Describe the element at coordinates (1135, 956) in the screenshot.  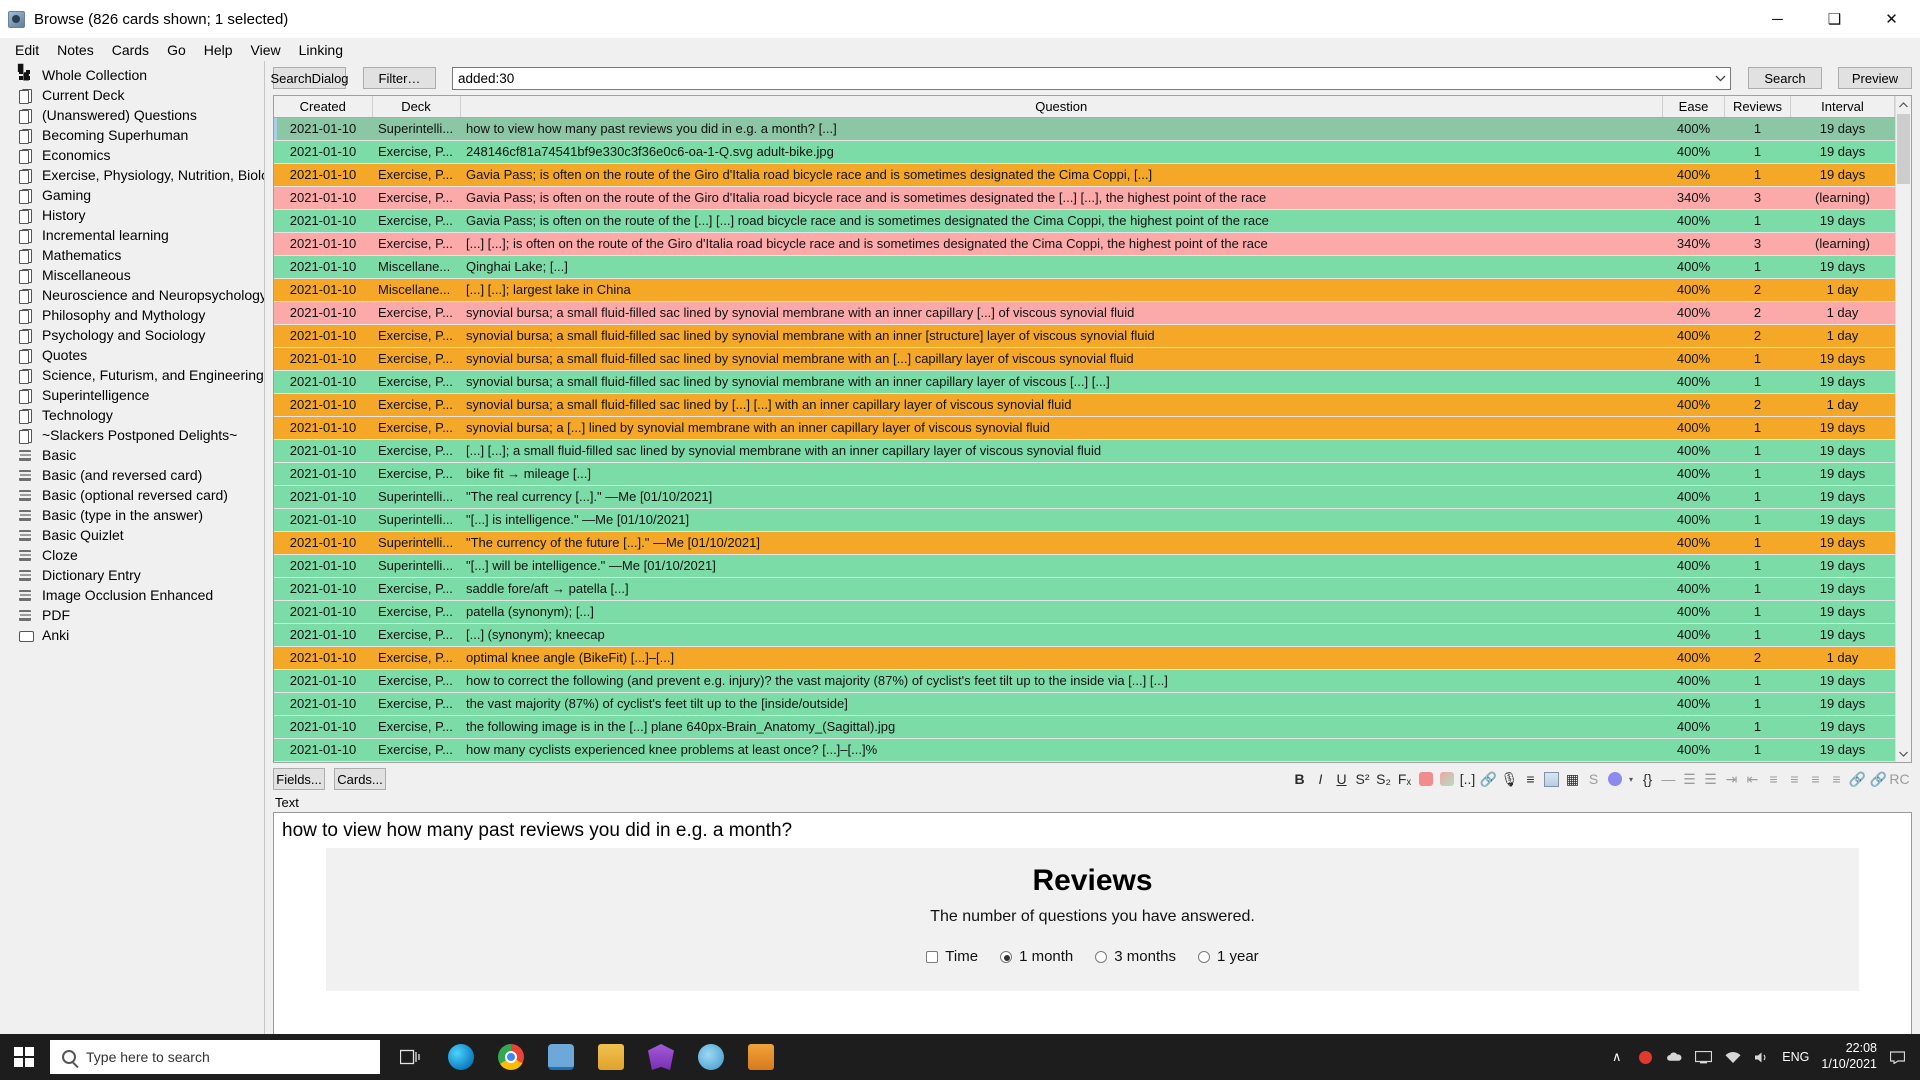
I see `option-3-months: 3 months` at that location.